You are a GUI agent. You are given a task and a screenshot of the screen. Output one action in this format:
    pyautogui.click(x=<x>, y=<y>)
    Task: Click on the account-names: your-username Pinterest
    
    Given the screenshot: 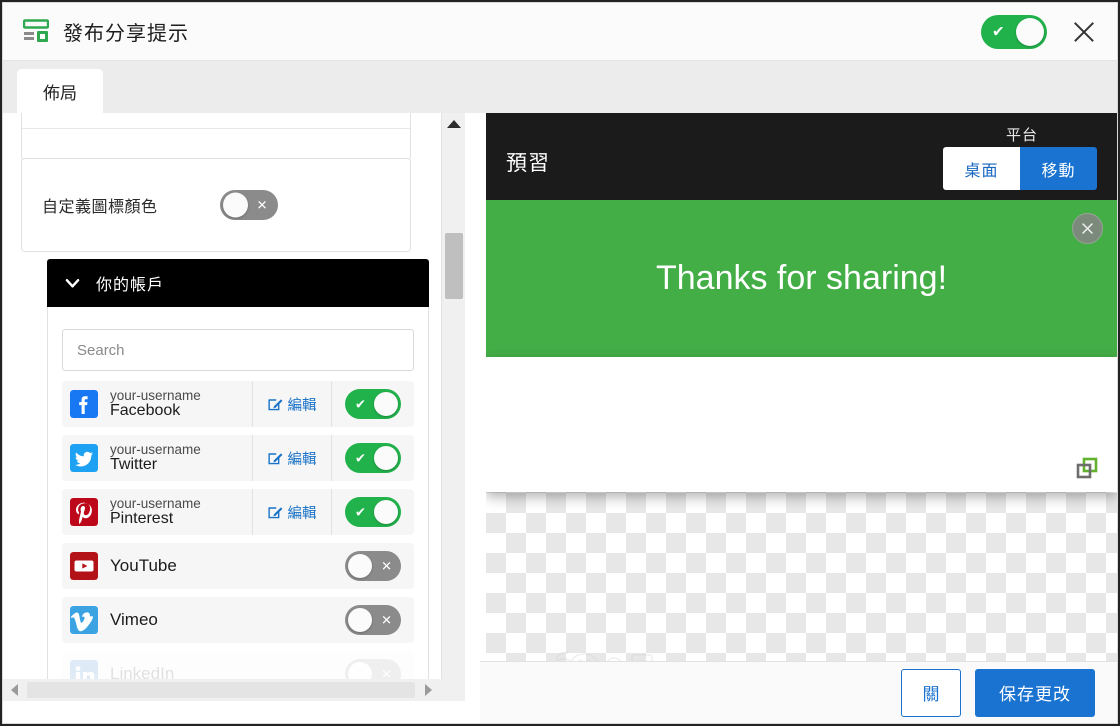 What is the action you would take?
    pyautogui.click(x=181, y=511)
    